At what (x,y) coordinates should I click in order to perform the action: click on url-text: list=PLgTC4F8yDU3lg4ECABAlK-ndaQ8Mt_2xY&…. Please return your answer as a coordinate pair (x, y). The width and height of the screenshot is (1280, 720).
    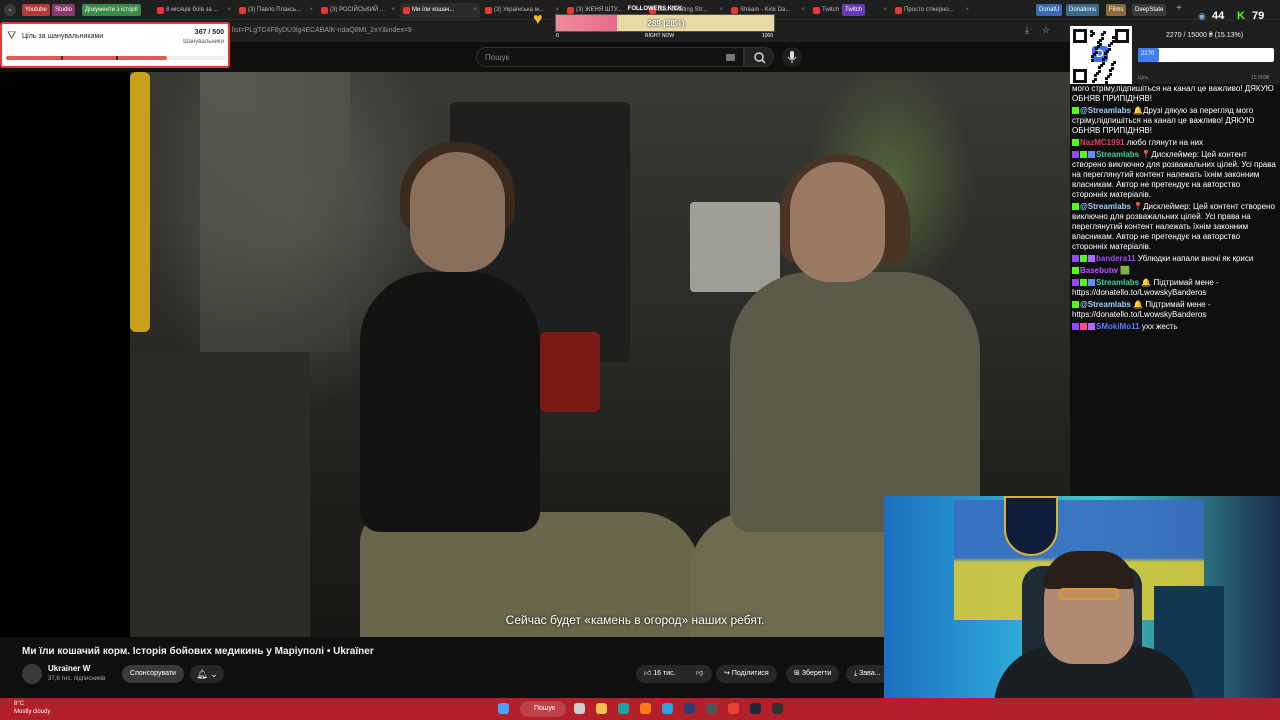
    Looking at the image, I should click on (322, 30).